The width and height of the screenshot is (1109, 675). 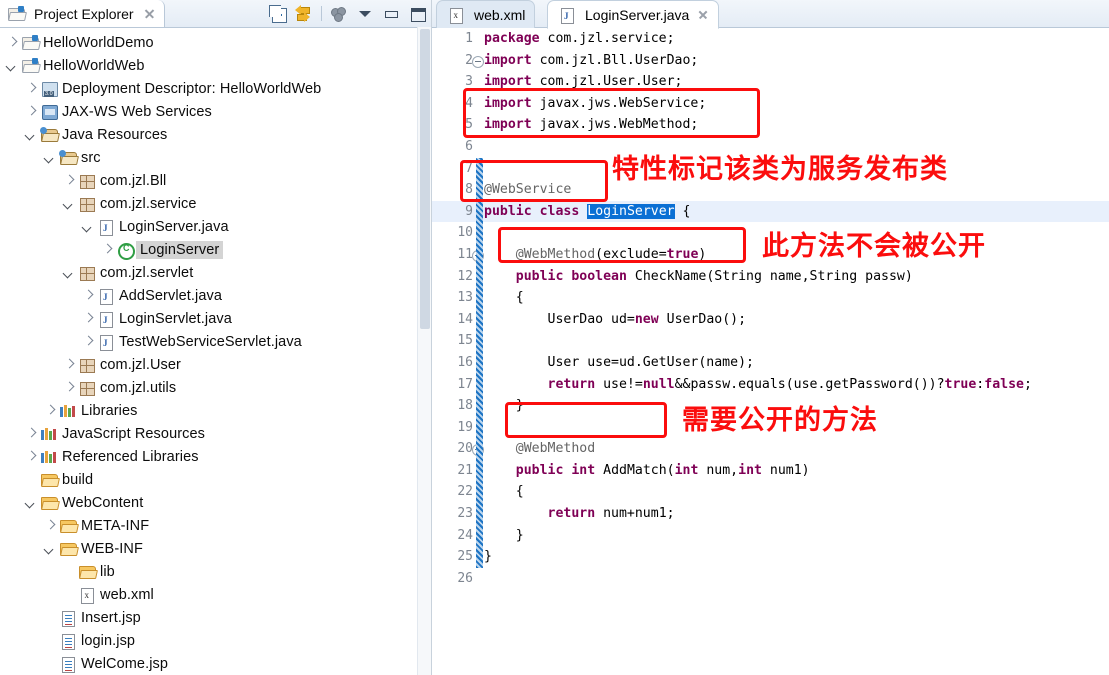 What do you see at coordinates (216, 456) in the screenshot?
I see `tree-item: Referenced Libraries` at bounding box center [216, 456].